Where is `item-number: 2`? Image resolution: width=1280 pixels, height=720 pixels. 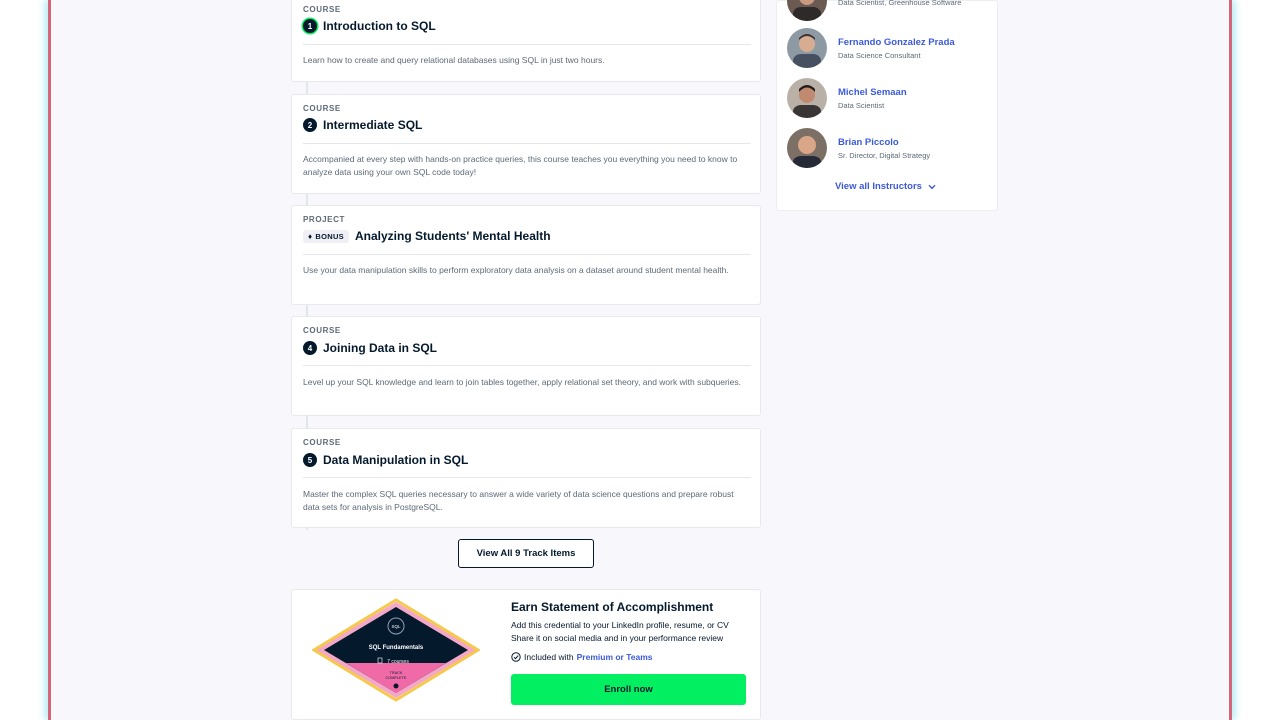
item-number: 2 is located at coordinates (310, 125).